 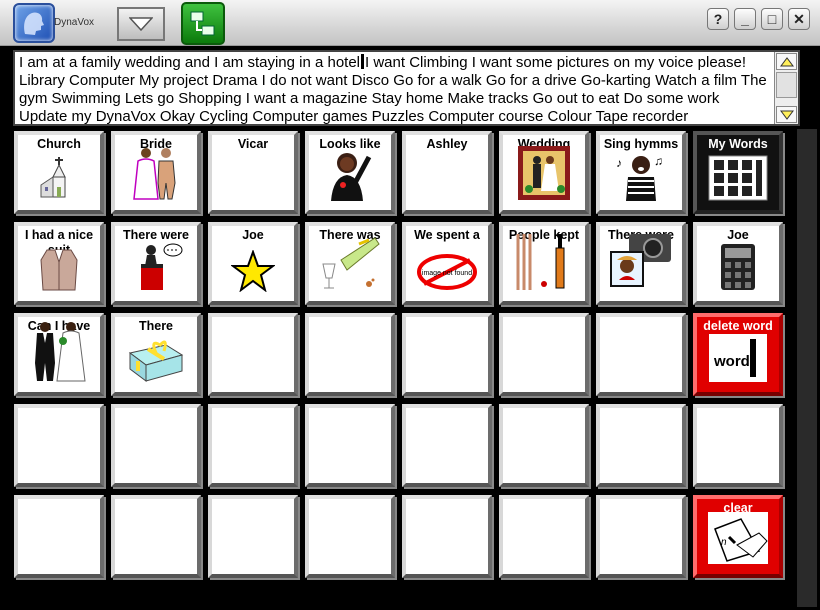 What do you see at coordinates (156, 360) in the screenshot?
I see `gift-icon` at bounding box center [156, 360].